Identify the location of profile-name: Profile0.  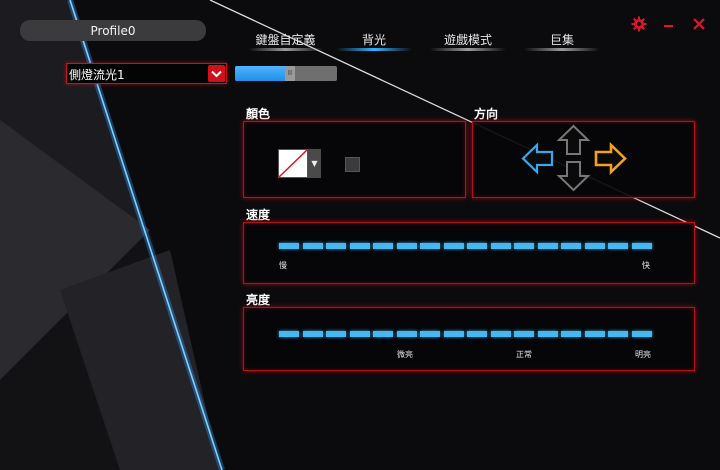
(113, 30).